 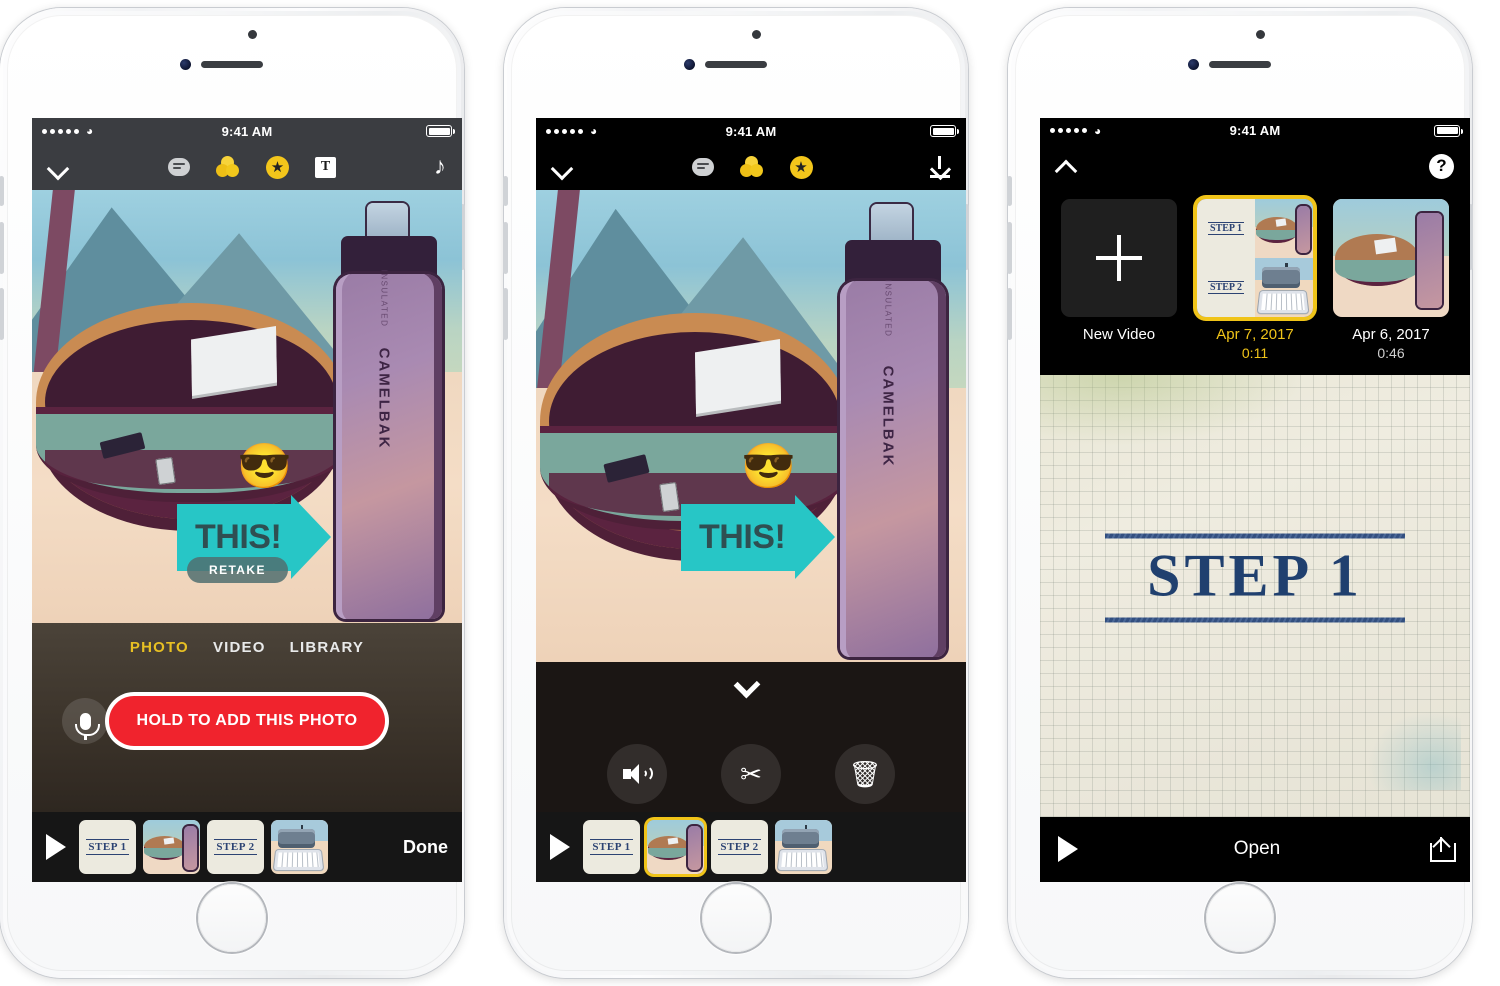 What do you see at coordinates (1391, 258) in the screenshot?
I see `video-thumbnail` at bounding box center [1391, 258].